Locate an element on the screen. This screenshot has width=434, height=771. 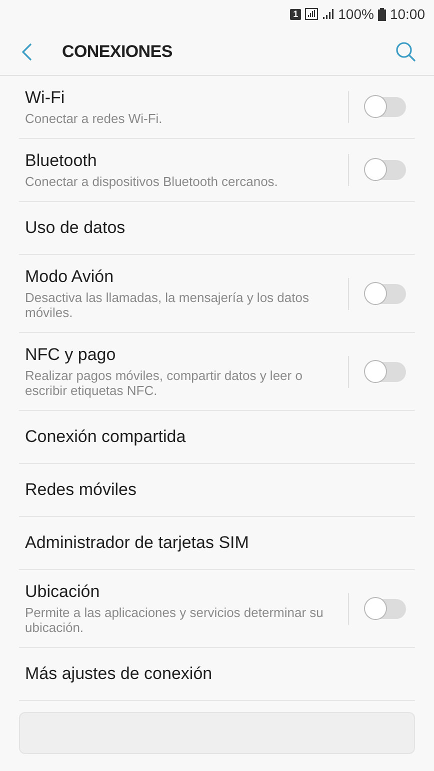
item-title: Ubicación is located at coordinates (63, 592).